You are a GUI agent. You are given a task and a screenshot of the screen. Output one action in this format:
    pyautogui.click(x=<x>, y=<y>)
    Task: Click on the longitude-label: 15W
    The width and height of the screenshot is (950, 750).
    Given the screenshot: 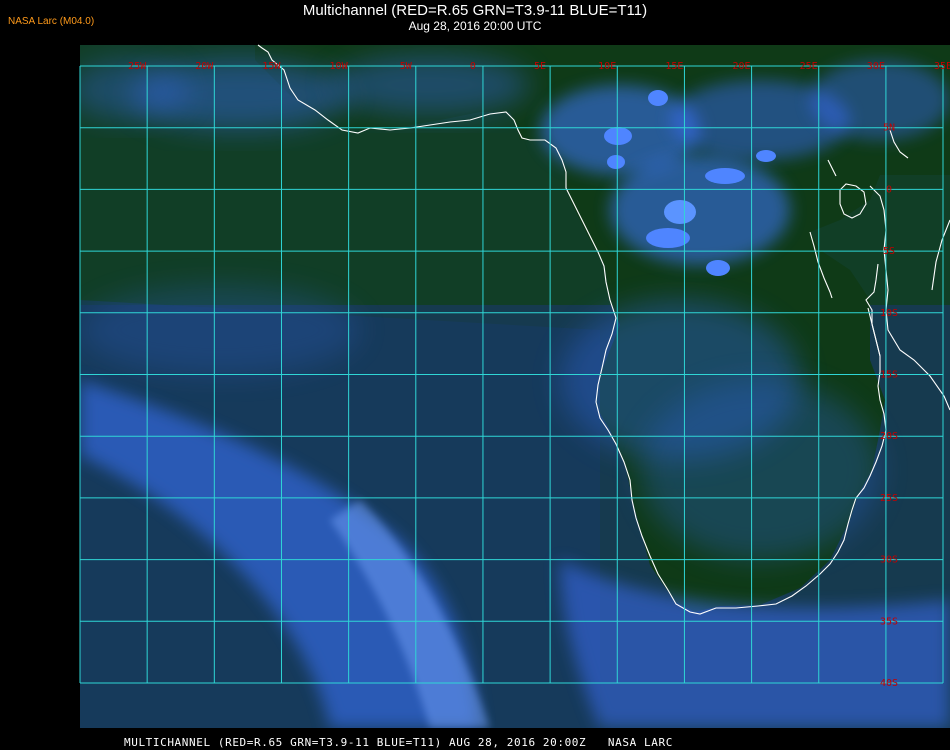 What is the action you would take?
    pyautogui.click(x=271, y=66)
    